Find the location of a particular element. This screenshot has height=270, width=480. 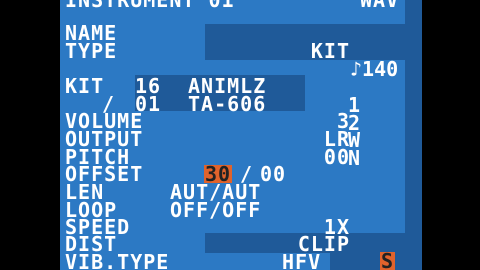

mode-label: WAV is located at coordinates (380, 6).